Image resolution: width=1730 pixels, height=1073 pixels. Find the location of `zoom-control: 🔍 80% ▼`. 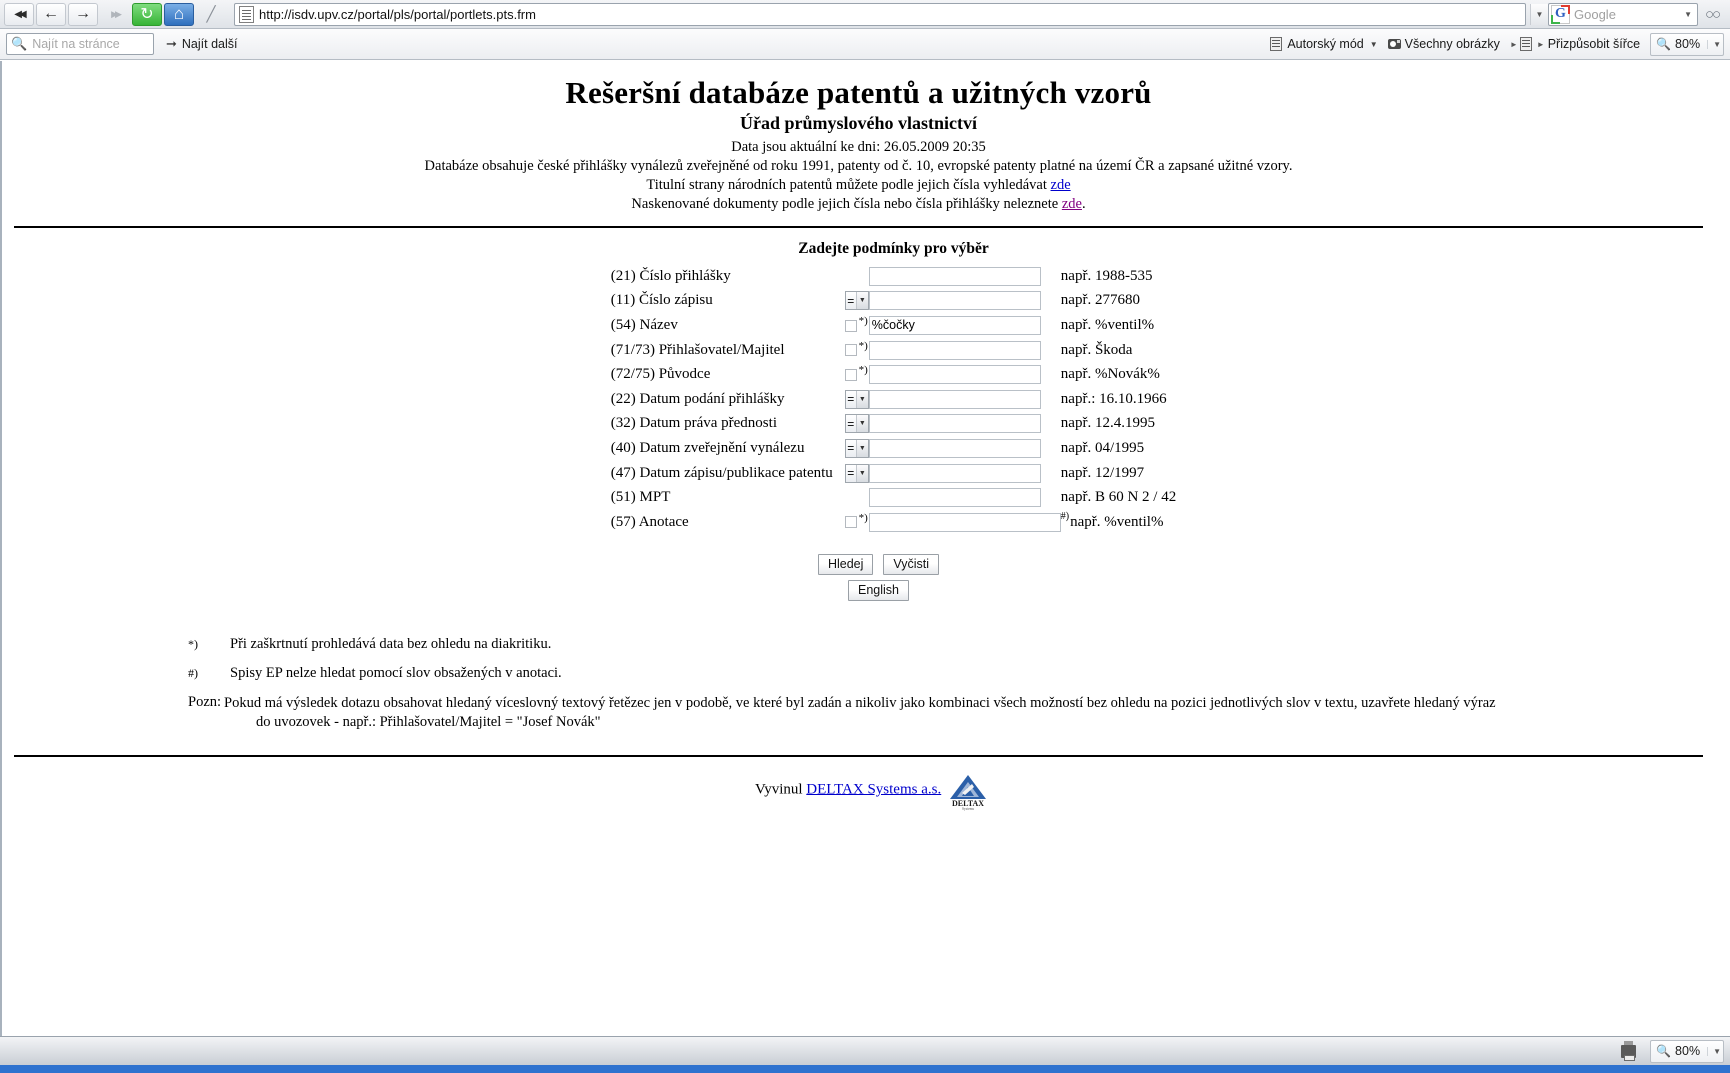

zoom-control: 🔍 80% ▼ is located at coordinates (1687, 44).